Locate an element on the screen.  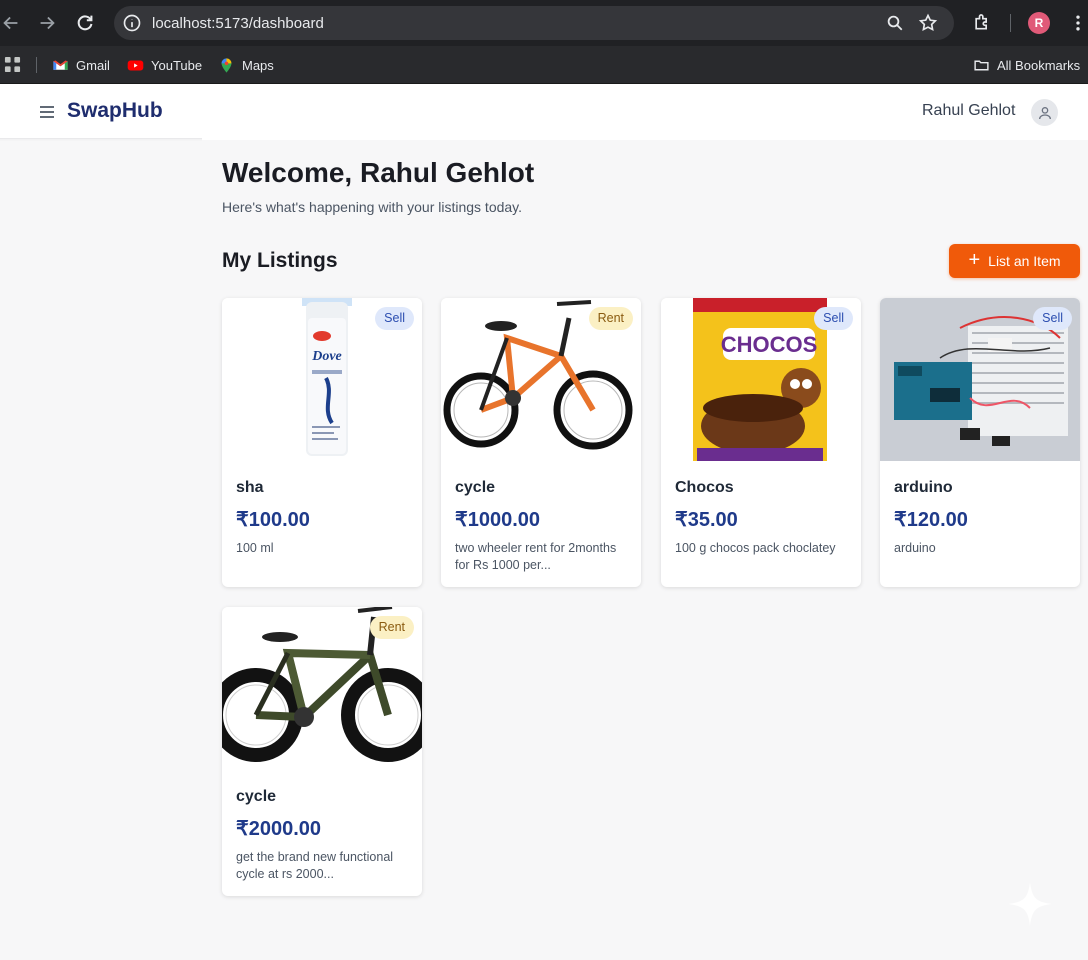
bookmarks-divider is located at coordinates (36, 65).